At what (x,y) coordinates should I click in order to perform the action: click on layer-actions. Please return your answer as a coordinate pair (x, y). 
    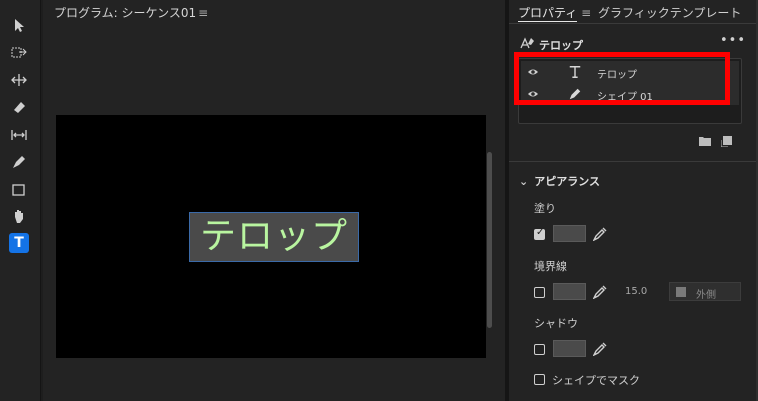
    Looking at the image, I should click on (717, 142).